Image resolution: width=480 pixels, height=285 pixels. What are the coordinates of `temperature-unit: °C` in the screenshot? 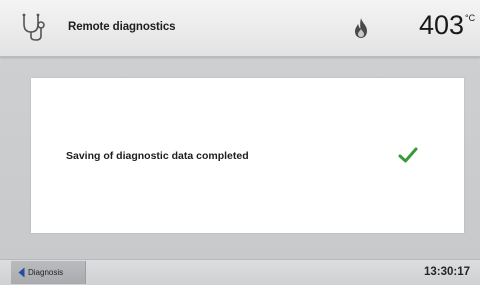 It's located at (470, 18).